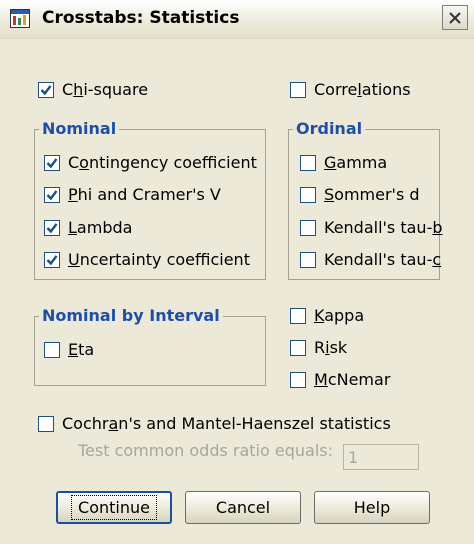 Image resolution: width=474 pixels, height=544 pixels. I want to click on cancel-button-label: Cancel, so click(243, 507).